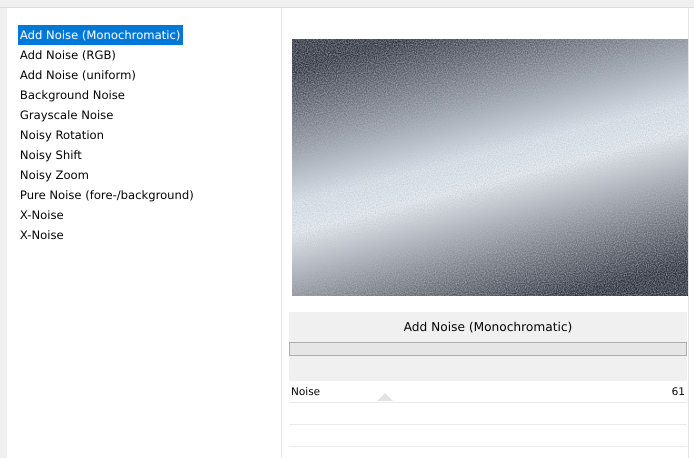 The width and height of the screenshot is (694, 458). I want to click on parameter-value: 61, so click(678, 392).